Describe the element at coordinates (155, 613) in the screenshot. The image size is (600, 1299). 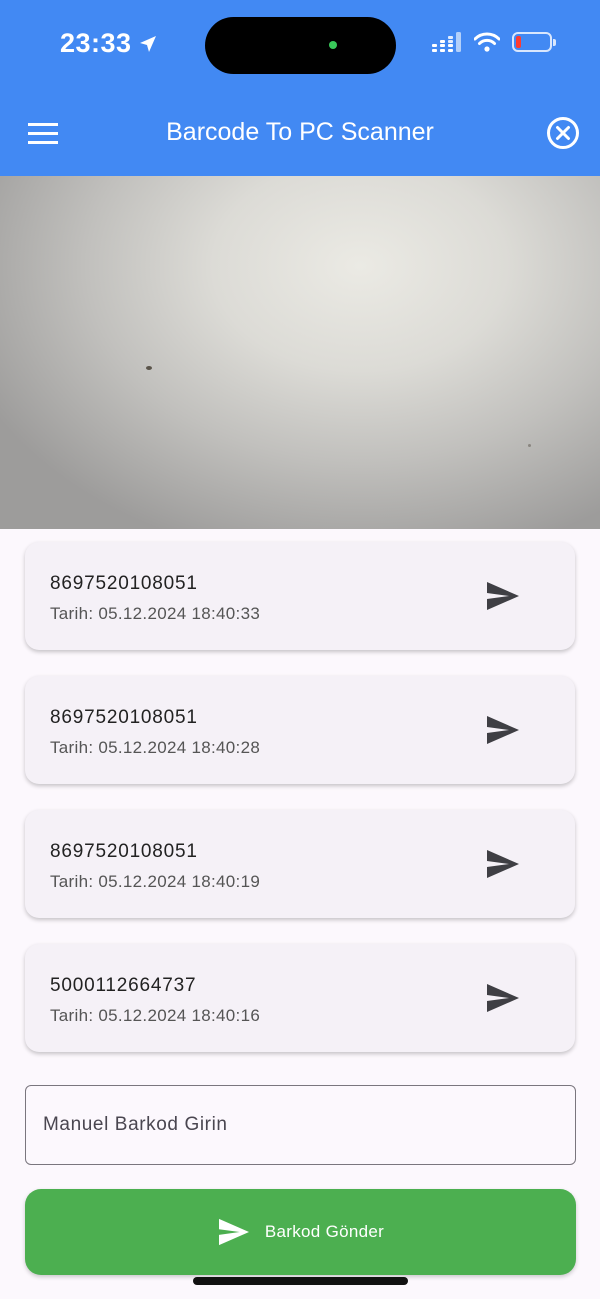
I see `scan-date: Tarih: 05.12.2024 18:40:33` at that location.